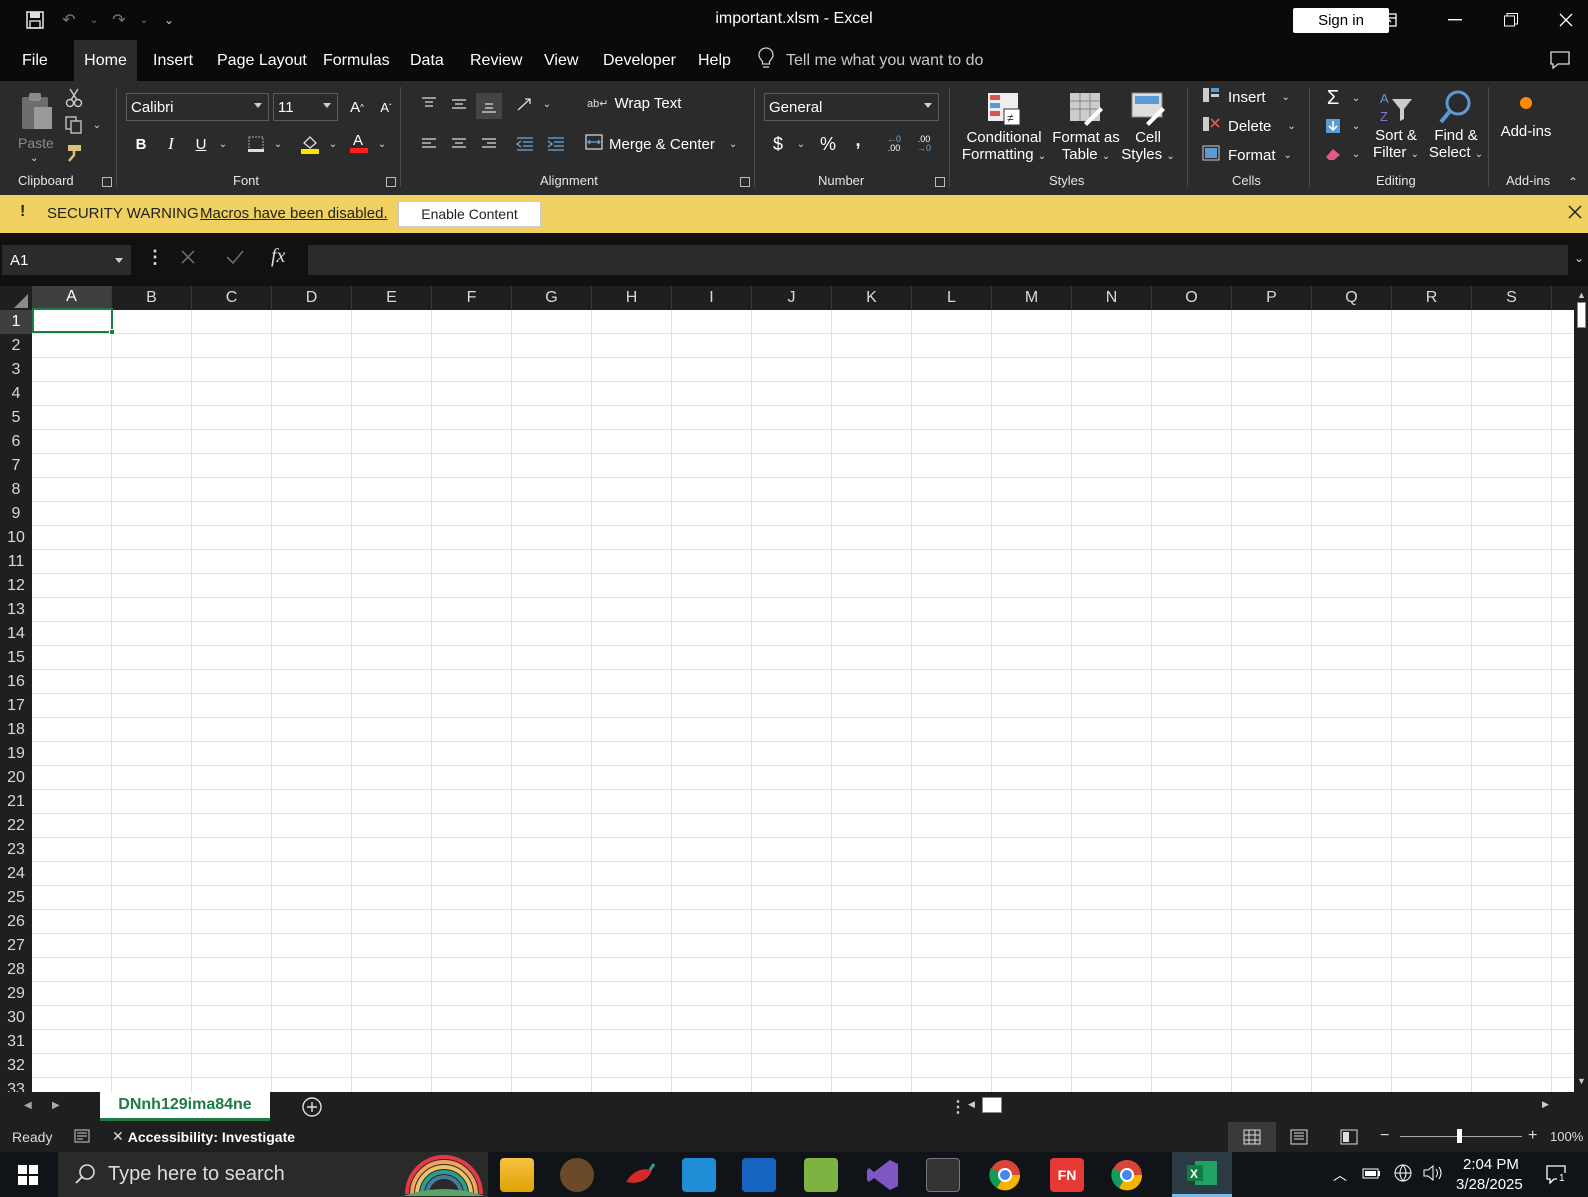 The height and width of the screenshot is (1197, 1588). Describe the element at coordinates (821, 1175) in the screenshot. I see `app-notepad-icon` at that location.